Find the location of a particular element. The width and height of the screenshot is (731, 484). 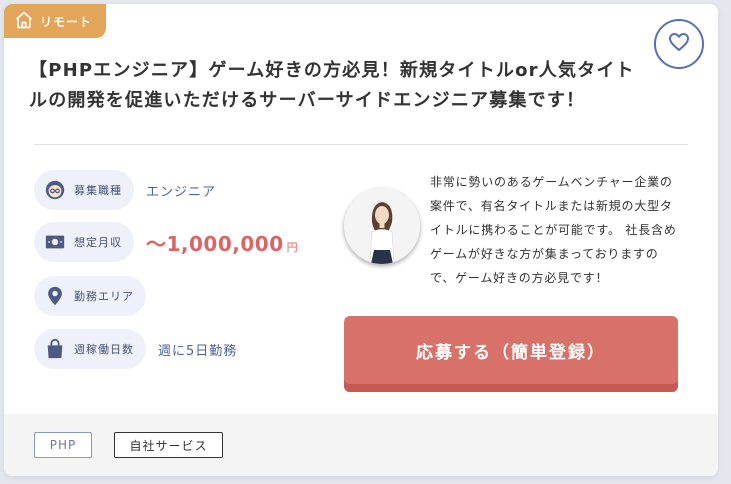

tag-own-service: 自社サービス is located at coordinates (168, 445).